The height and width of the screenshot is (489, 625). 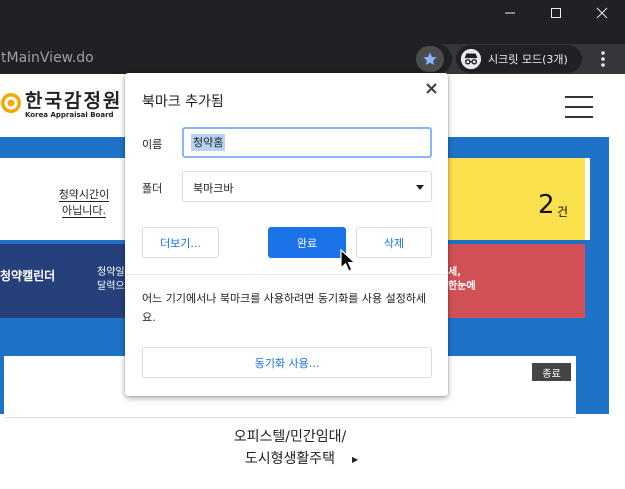 What do you see at coordinates (84, 211) in the screenshot?
I see `notice-line-2: 아닙니다.` at bounding box center [84, 211].